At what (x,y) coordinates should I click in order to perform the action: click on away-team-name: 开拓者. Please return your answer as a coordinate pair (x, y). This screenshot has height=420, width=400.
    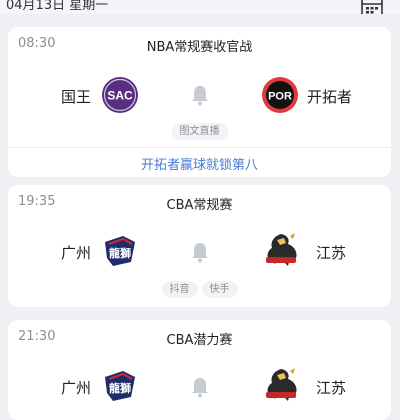
    Looking at the image, I should click on (330, 97).